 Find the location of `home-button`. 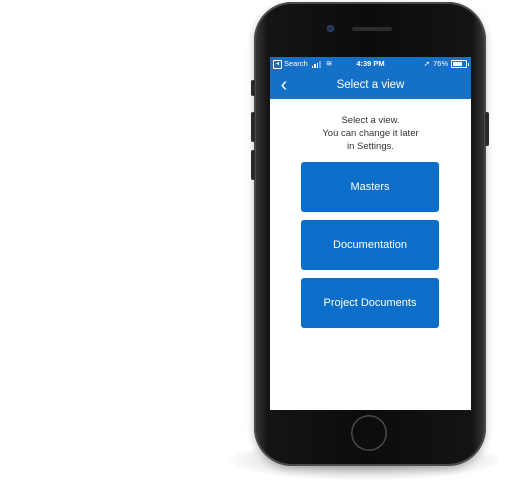

home-button is located at coordinates (369, 433).